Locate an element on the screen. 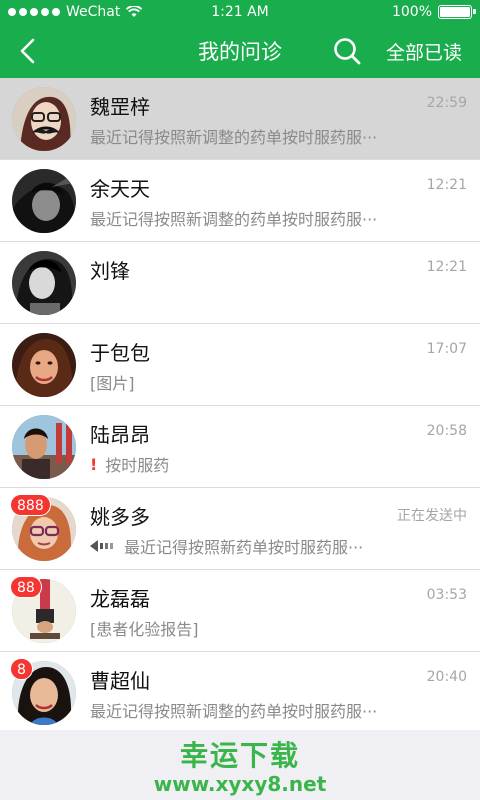 This screenshot has height=800, width=480. status-bar: WeChat 1:21 AM 100% is located at coordinates (240, 12).